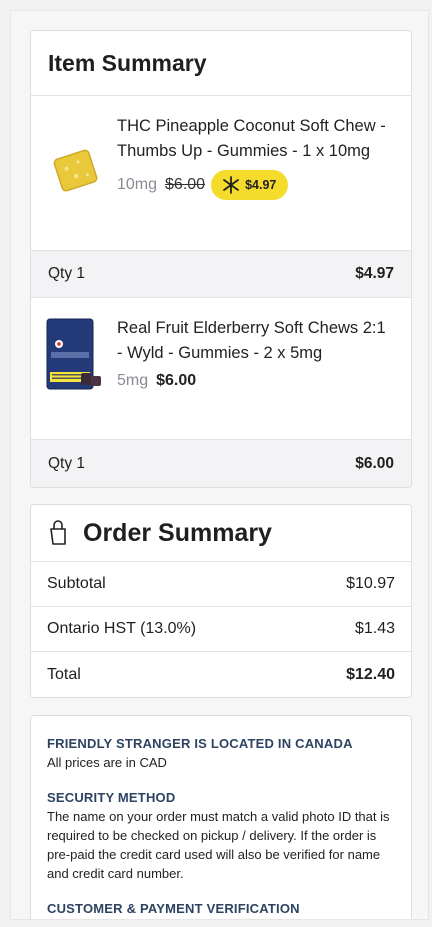 The image size is (432, 927). Describe the element at coordinates (231, 185) in the screenshot. I see `sparkle-icon` at that location.